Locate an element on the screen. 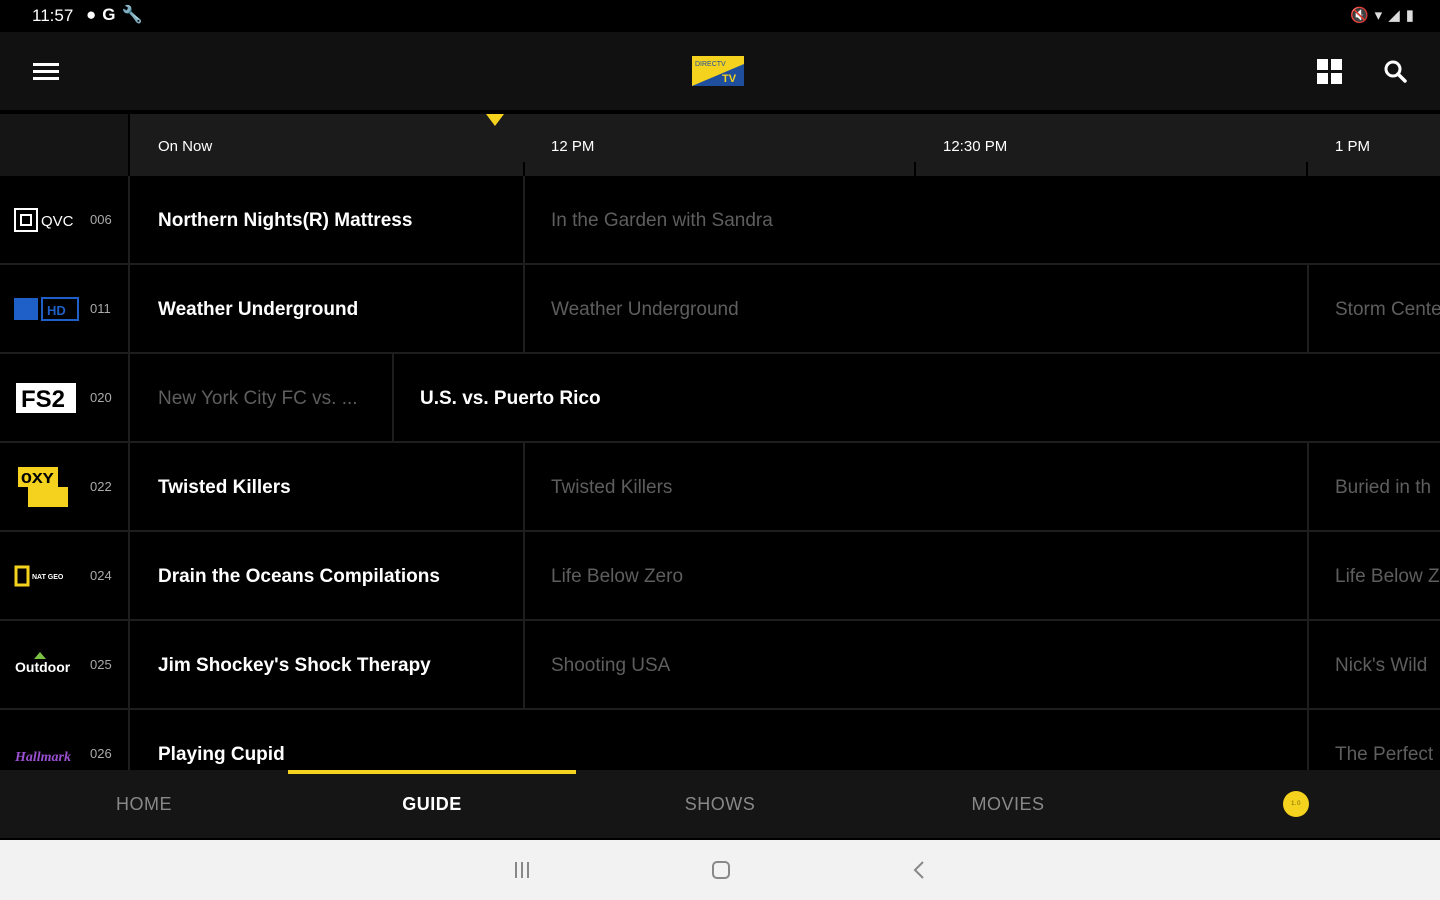 The height and width of the screenshot is (900, 1440). program-title: Shooting USA is located at coordinates (611, 665).